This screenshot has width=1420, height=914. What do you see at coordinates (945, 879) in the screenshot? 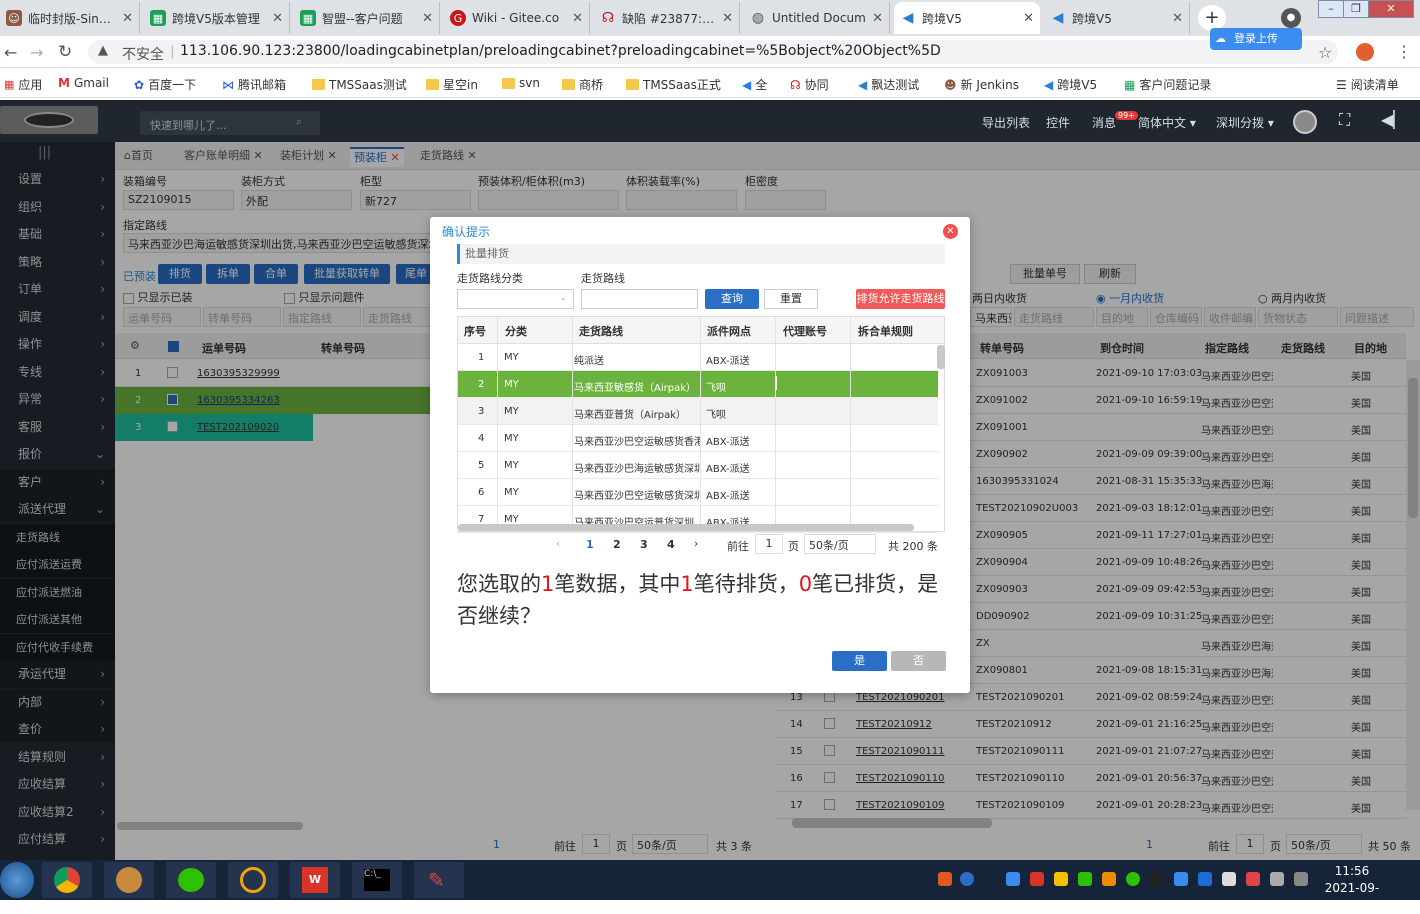
I see `sogou-tray-icon` at bounding box center [945, 879].